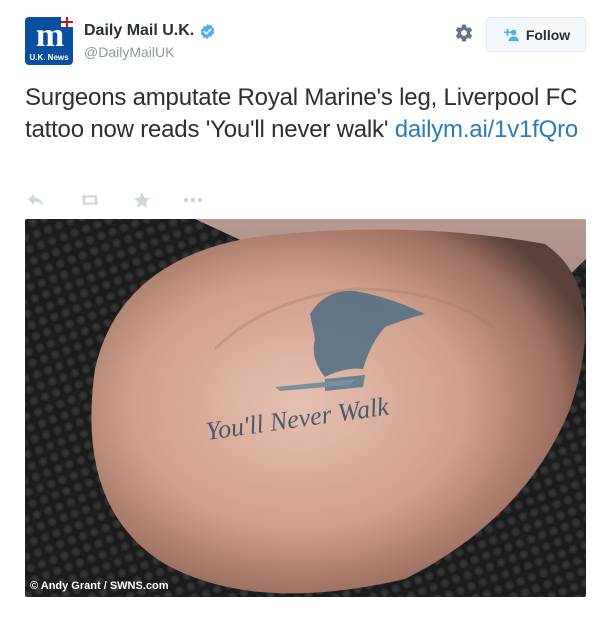  What do you see at coordinates (129, 52) in the screenshot?
I see `account-handle: @DailyMailUK` at bounding box center [129, 52].